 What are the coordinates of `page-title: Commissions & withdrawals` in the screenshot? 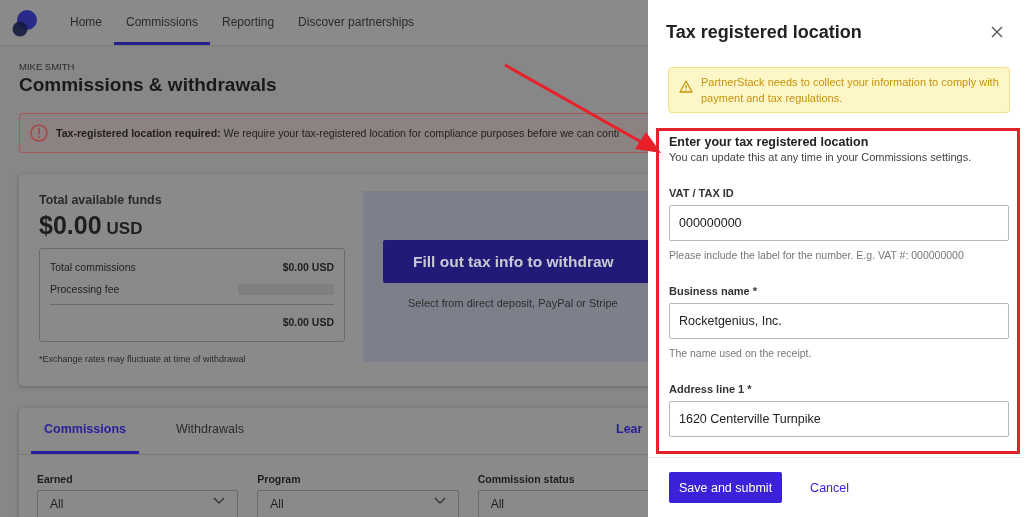 It's located at (148, 85).